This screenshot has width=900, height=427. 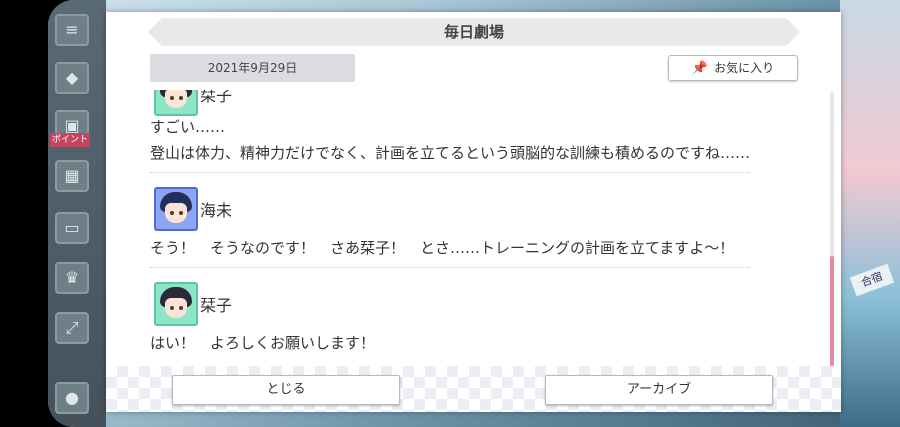 I want to click on scrollbar, so click(x=832, y=229).